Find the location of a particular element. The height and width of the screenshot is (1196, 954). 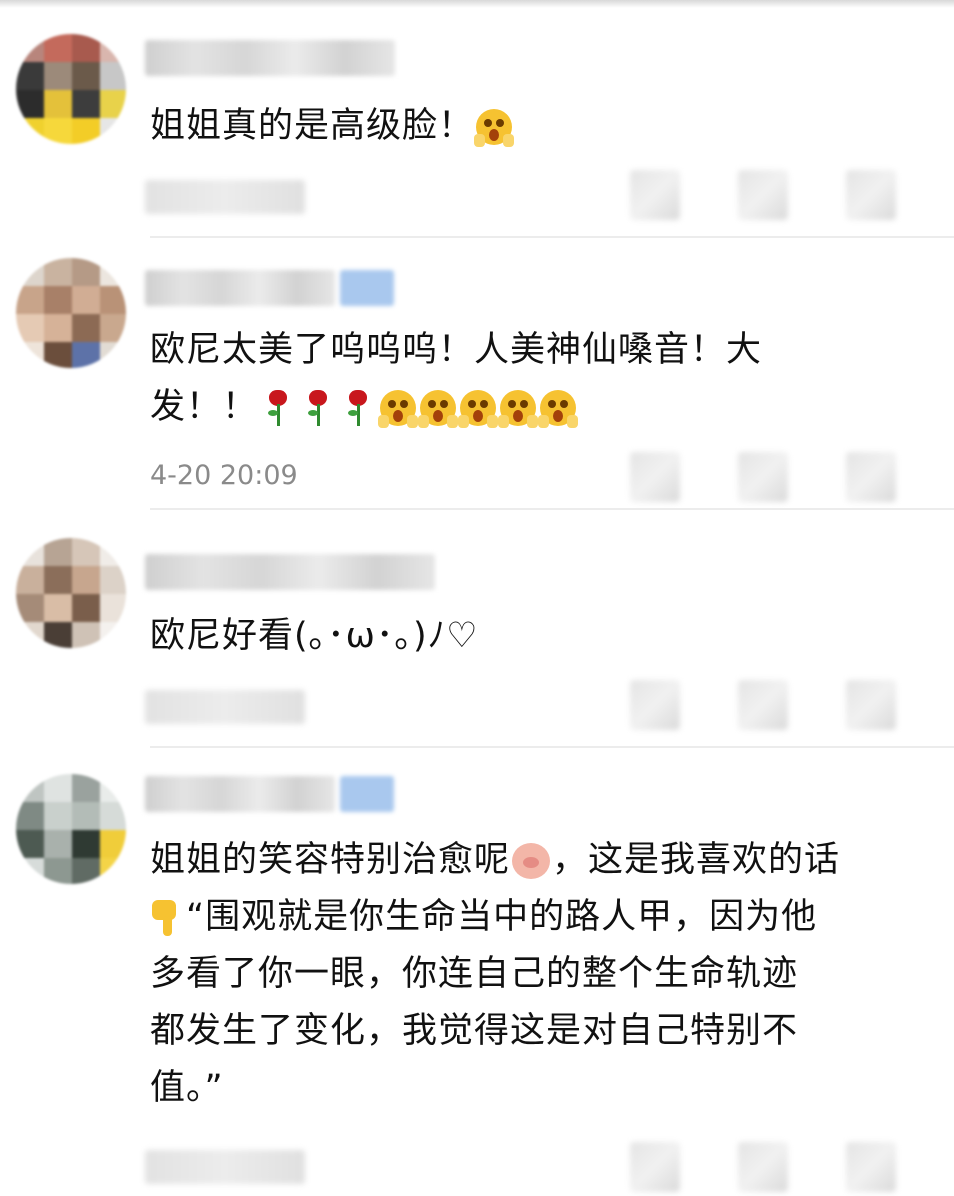

comment-text: 姐姐真的是高级脸！ is located at coordinates (540, 126).